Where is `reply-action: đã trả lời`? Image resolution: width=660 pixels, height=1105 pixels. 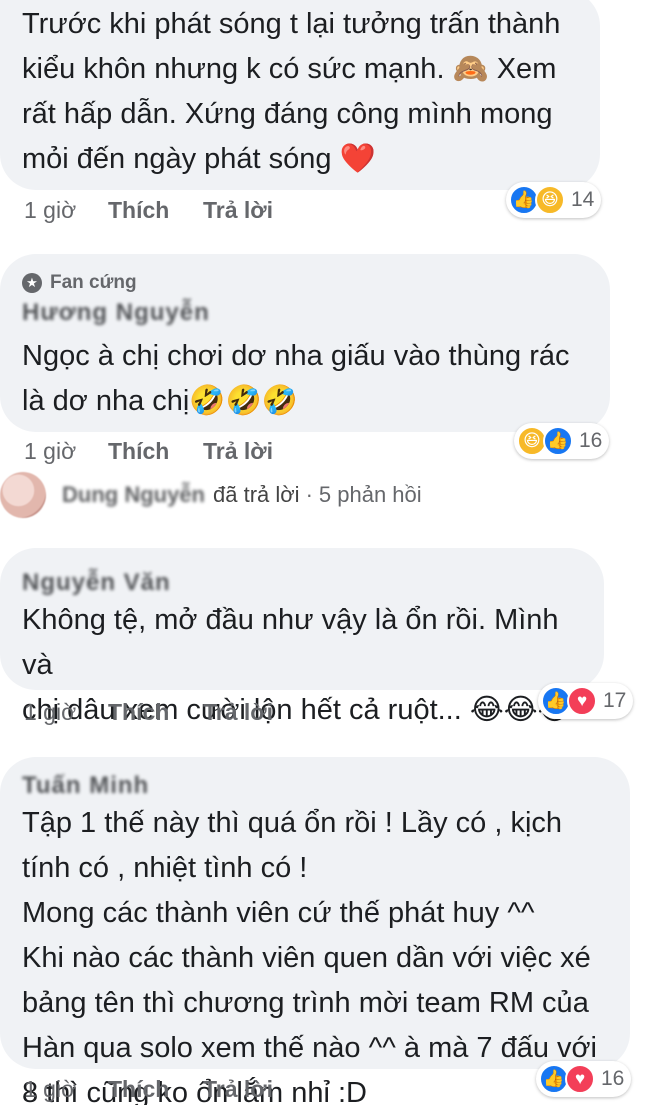
reply-action: đã trả lời is located at coordinates (256, 494).